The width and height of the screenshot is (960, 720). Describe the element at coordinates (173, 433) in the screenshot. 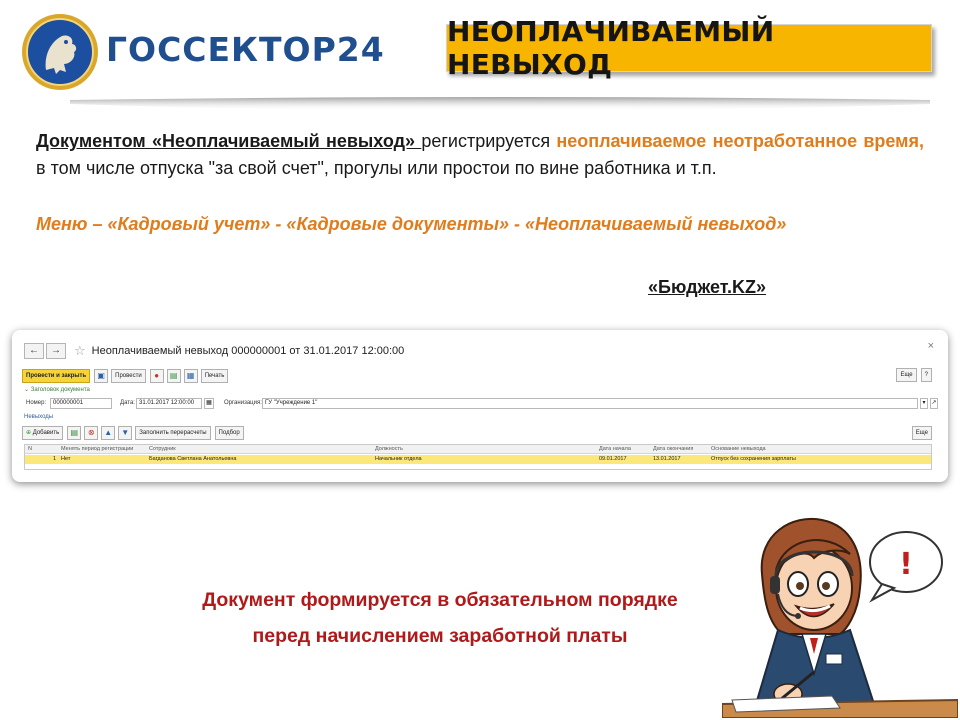

I see `fill-recalculations-button: Заполнить перерасчеты` at that location.